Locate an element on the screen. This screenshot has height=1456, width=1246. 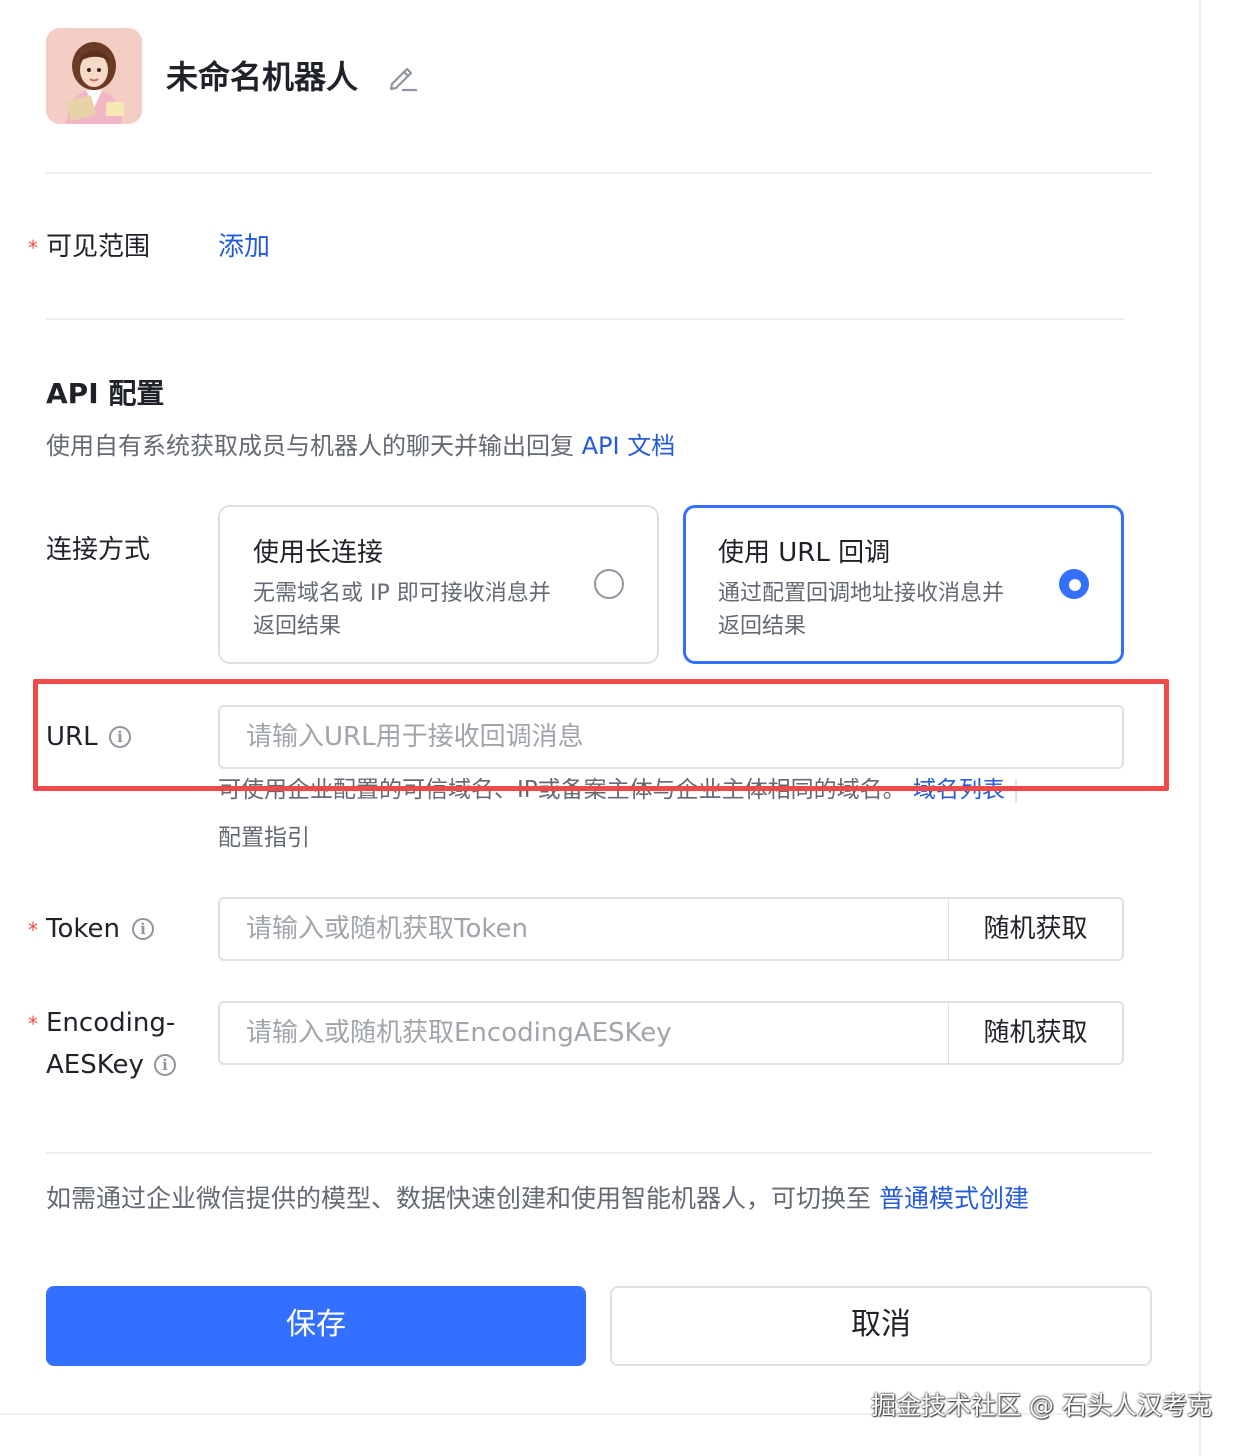
api-doc-link: API 文档 is located at coordinates (629, 446).